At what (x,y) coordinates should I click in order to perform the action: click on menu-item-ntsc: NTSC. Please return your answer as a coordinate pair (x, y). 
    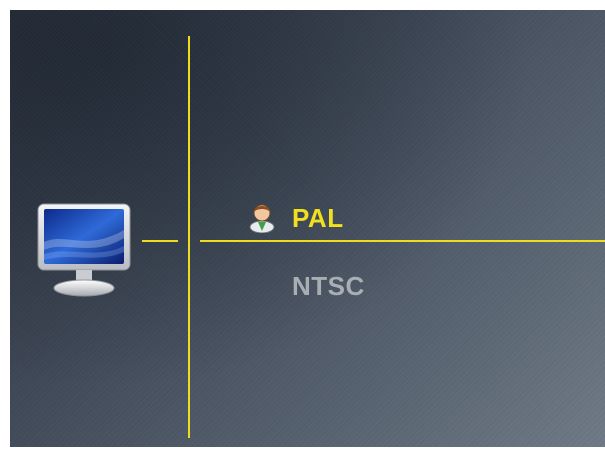
    Looking at the image, I should click on (328, 286).